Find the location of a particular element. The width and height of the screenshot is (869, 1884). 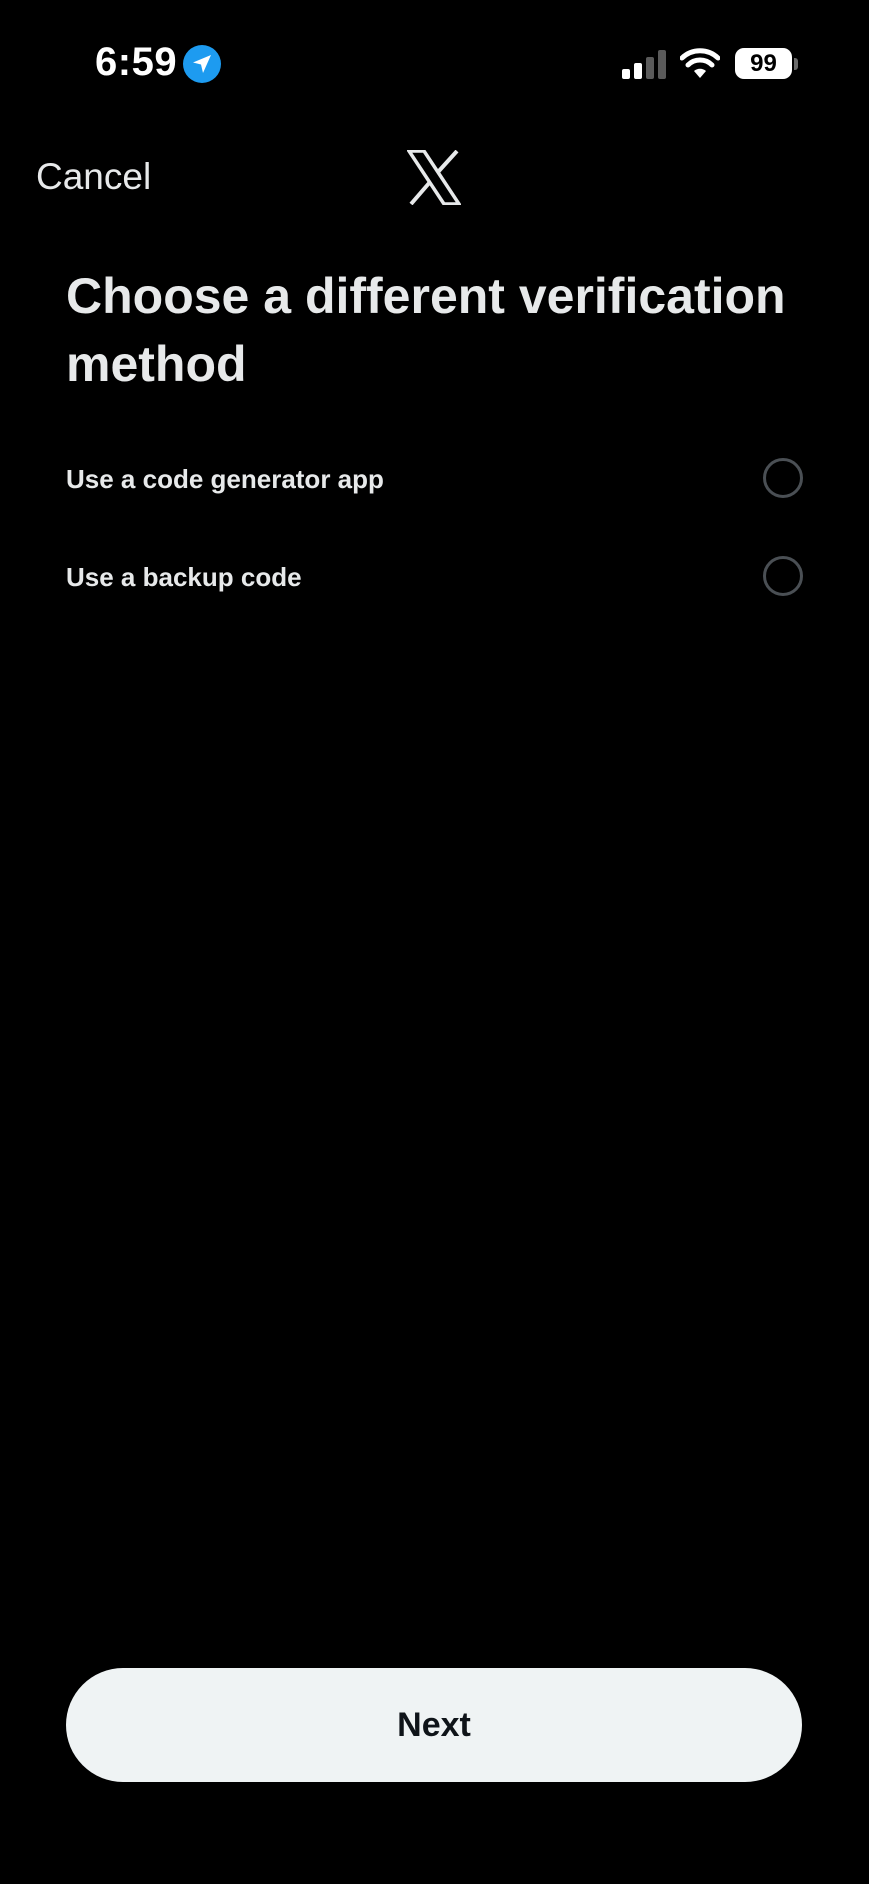

page-title: Choose a different verification method is located at coordinates (426, 330).